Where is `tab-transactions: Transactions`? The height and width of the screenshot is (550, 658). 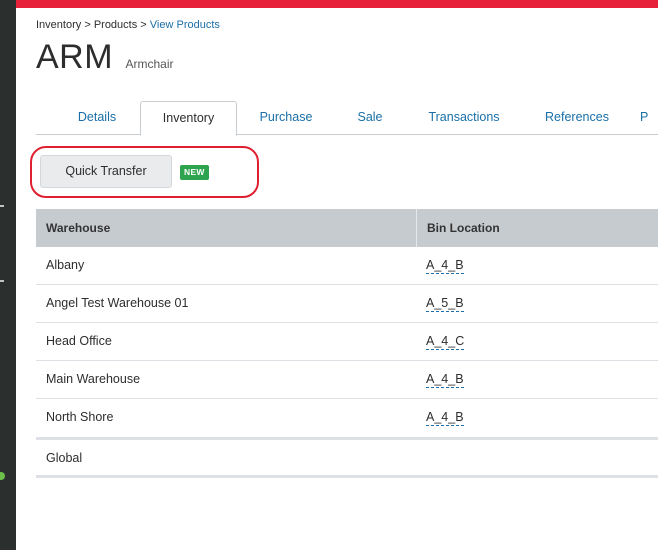
tab-transactions: Transactions is located at coordinates (464, 118).